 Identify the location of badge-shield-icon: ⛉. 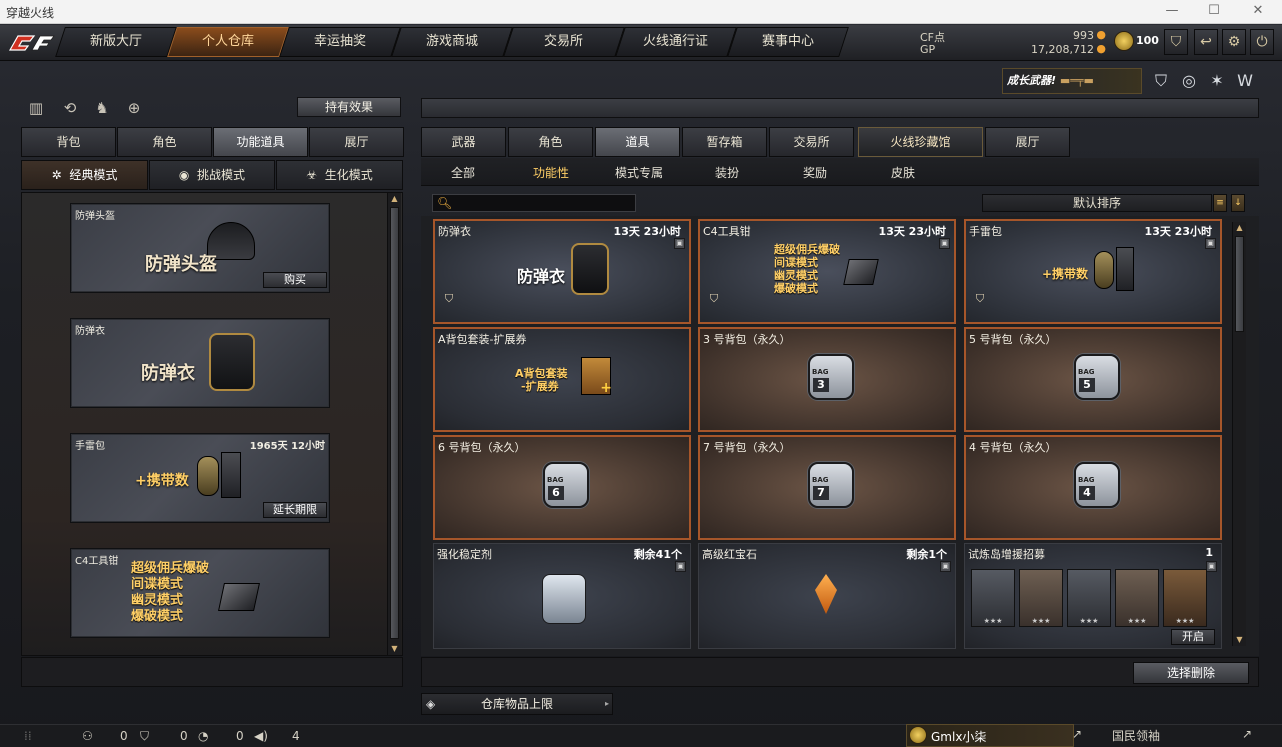
(1161, 81).